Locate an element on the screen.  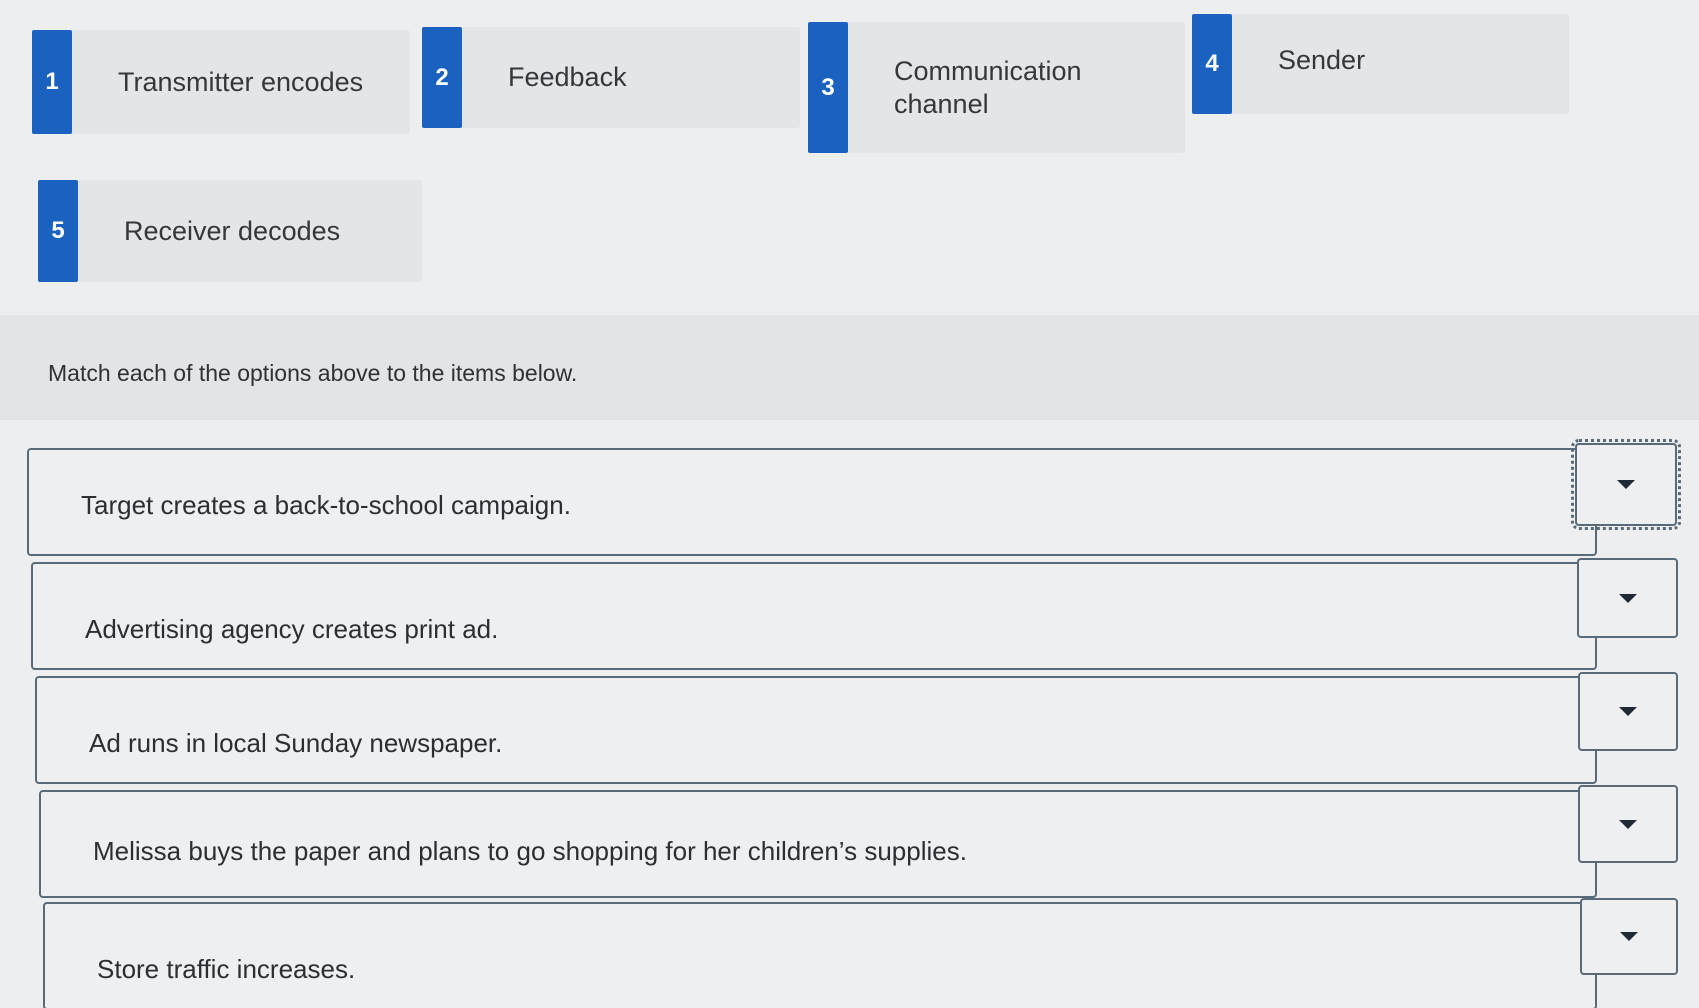
match-row-5: Store traffic increases. is located at coordinates (820, 955).